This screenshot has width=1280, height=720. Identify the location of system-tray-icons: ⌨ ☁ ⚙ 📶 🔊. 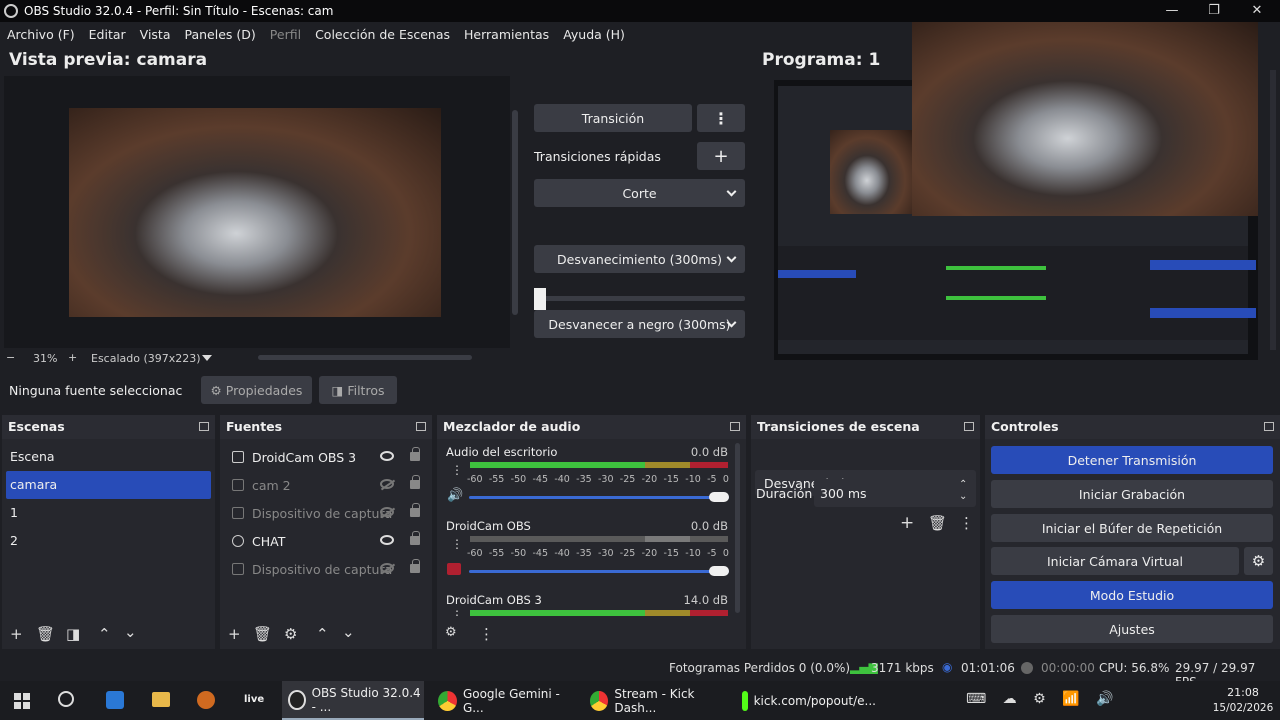
(1042, 699).